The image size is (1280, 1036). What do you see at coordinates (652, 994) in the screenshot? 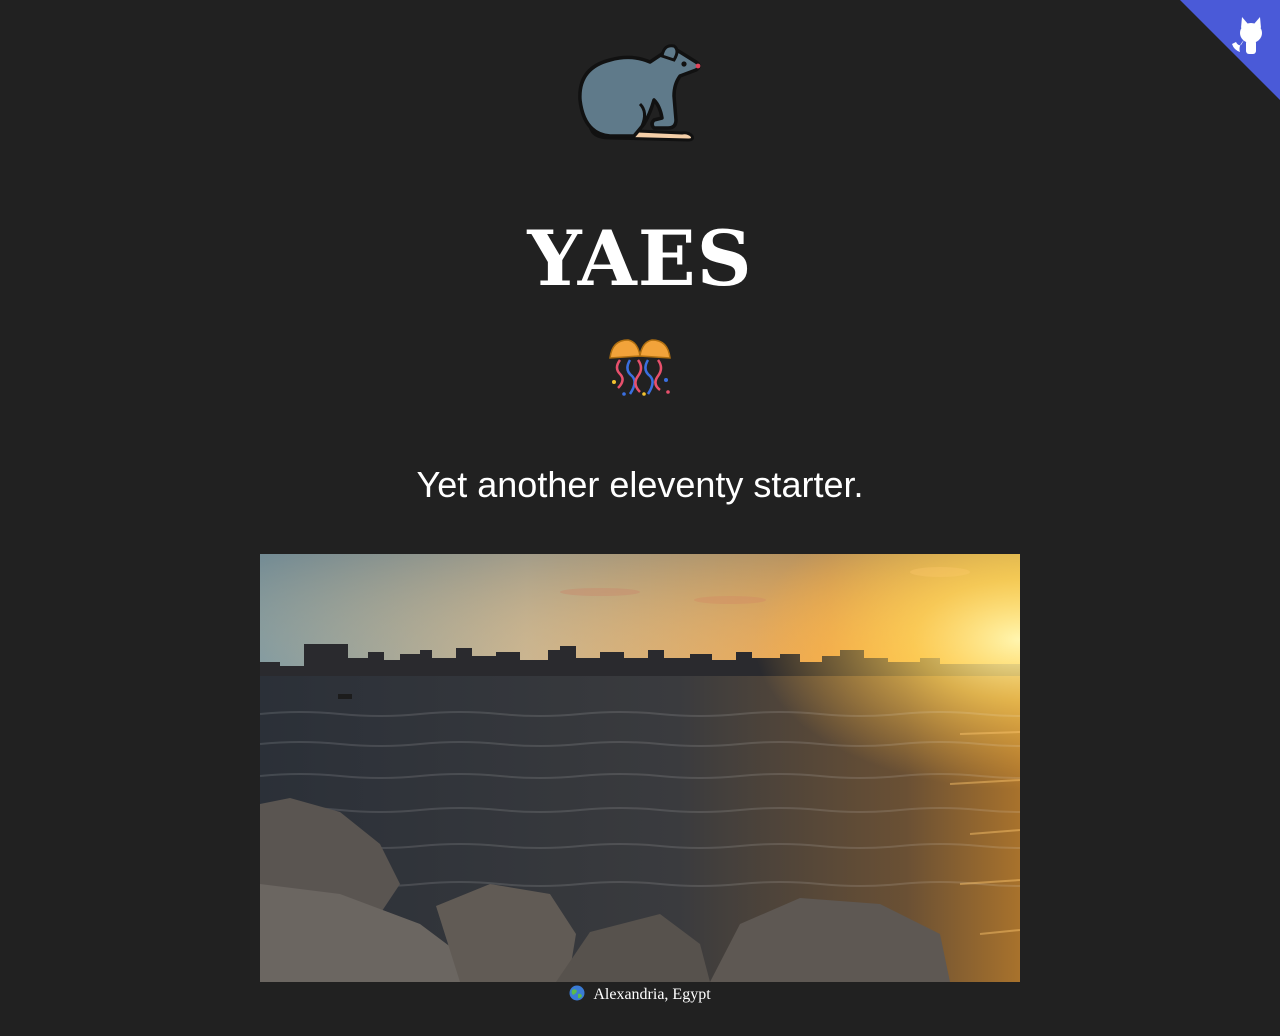
I see `caption-text: Alexandria, Egypt` at bounding box center [652, 994].